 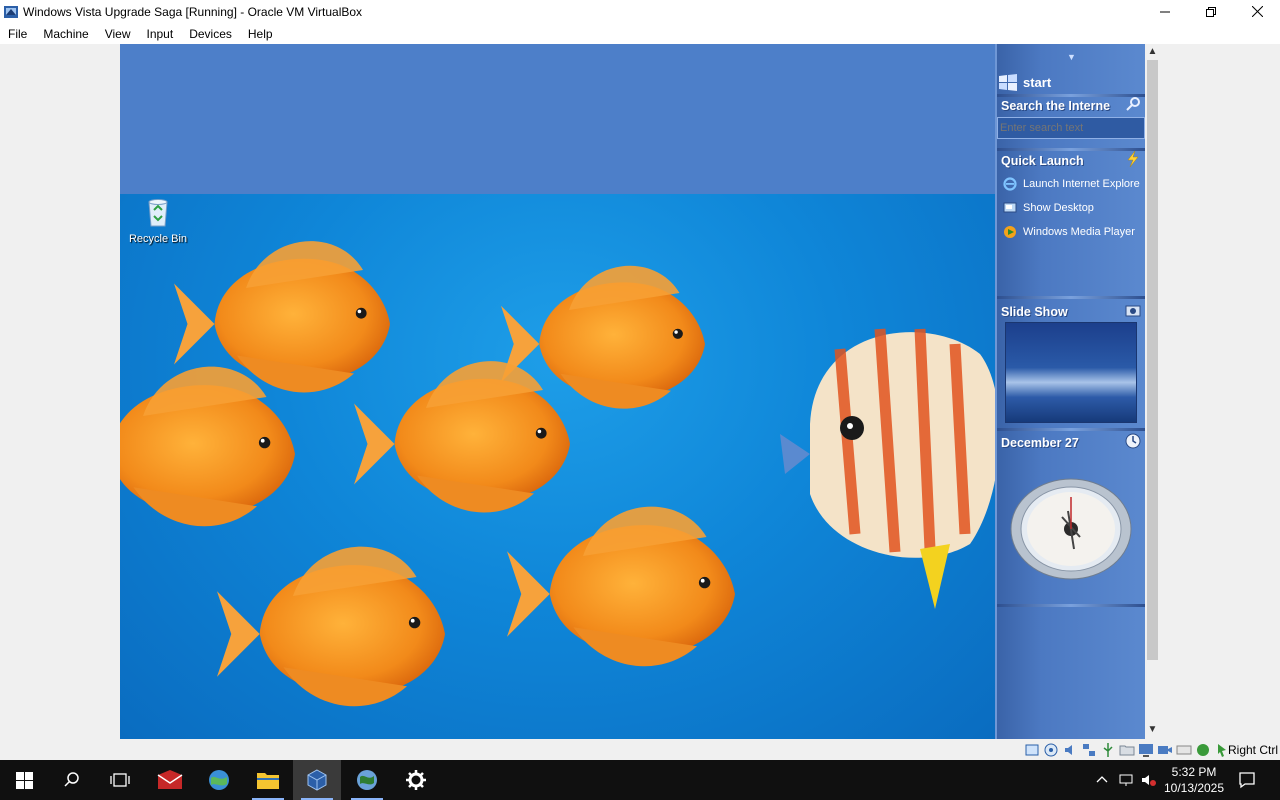 I want to click on gear-icon, so click(x=416, y=780).